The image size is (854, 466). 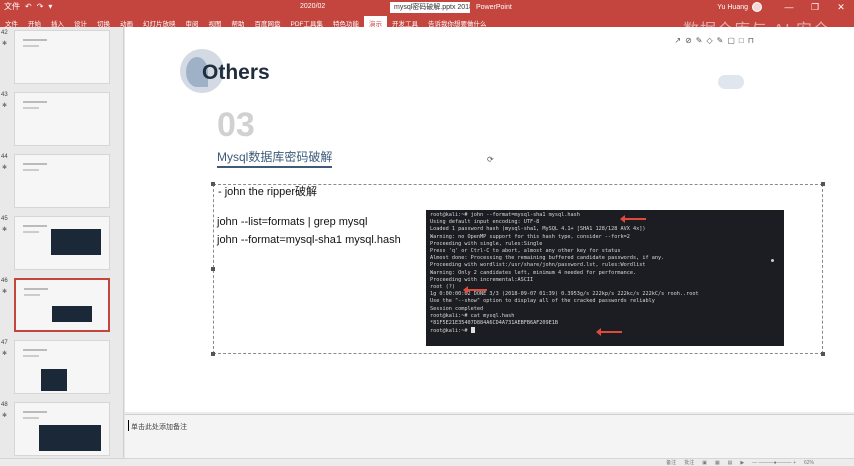 What do you see at coordinates (292, 222) in the screenshot?
I see `command-line-1: john --list=formats | grep mysql` at bounding box center [292, 222].